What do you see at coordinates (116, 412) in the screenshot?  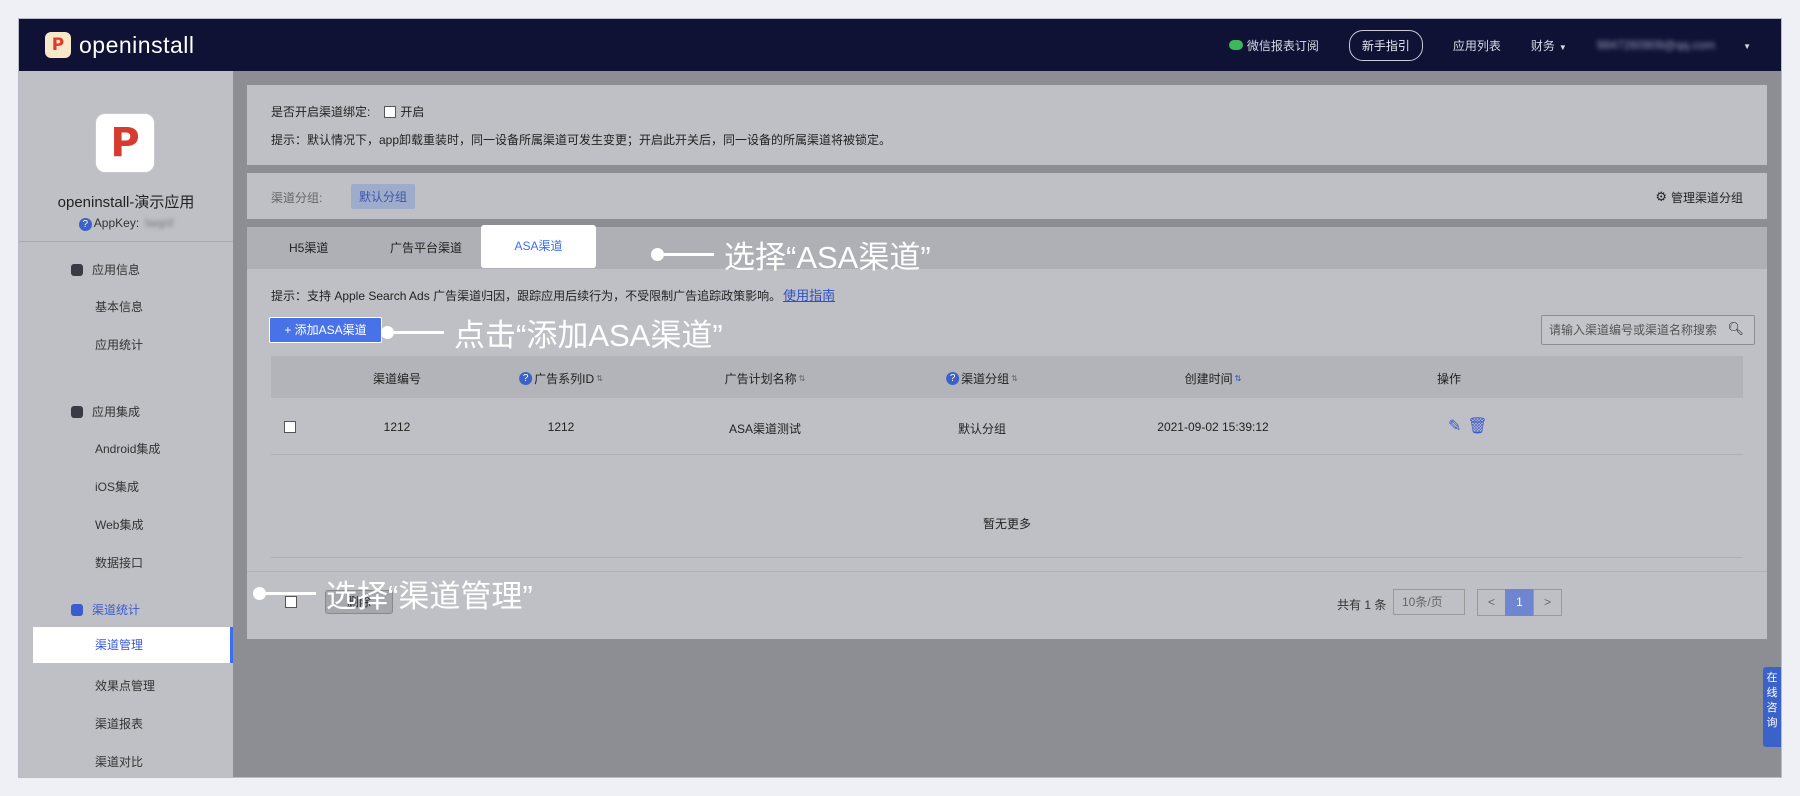 I see `sidebar-section-label: 应用集成` at bounding box center [116, 412].